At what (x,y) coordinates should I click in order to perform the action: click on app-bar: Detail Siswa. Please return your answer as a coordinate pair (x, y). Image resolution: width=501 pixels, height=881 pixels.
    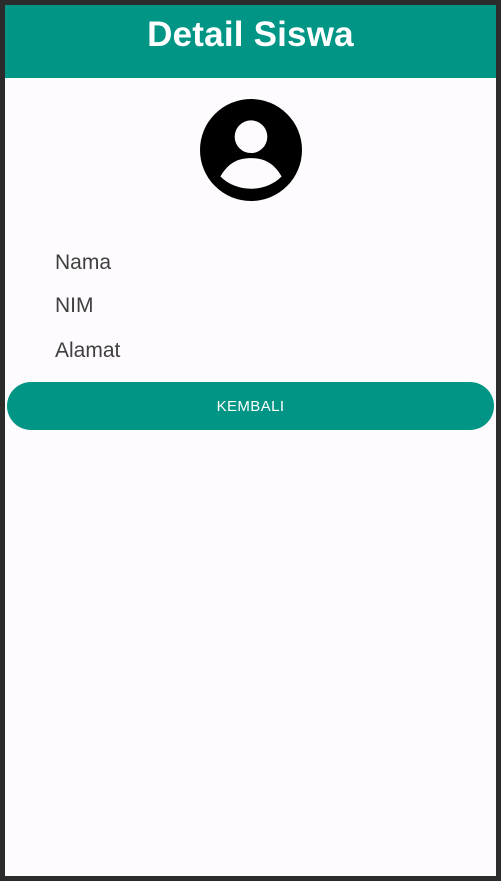
    Looking at the image, I should click on (250, 41).